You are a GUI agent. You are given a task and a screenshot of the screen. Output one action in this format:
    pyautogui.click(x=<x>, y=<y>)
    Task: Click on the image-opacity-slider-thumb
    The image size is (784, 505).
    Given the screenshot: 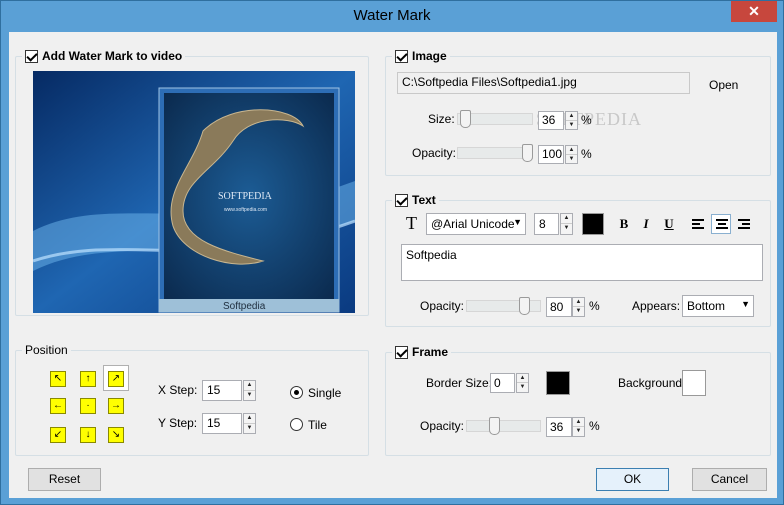 What is the action you would take?
    pyautogui.click(x=527, y=153)
    